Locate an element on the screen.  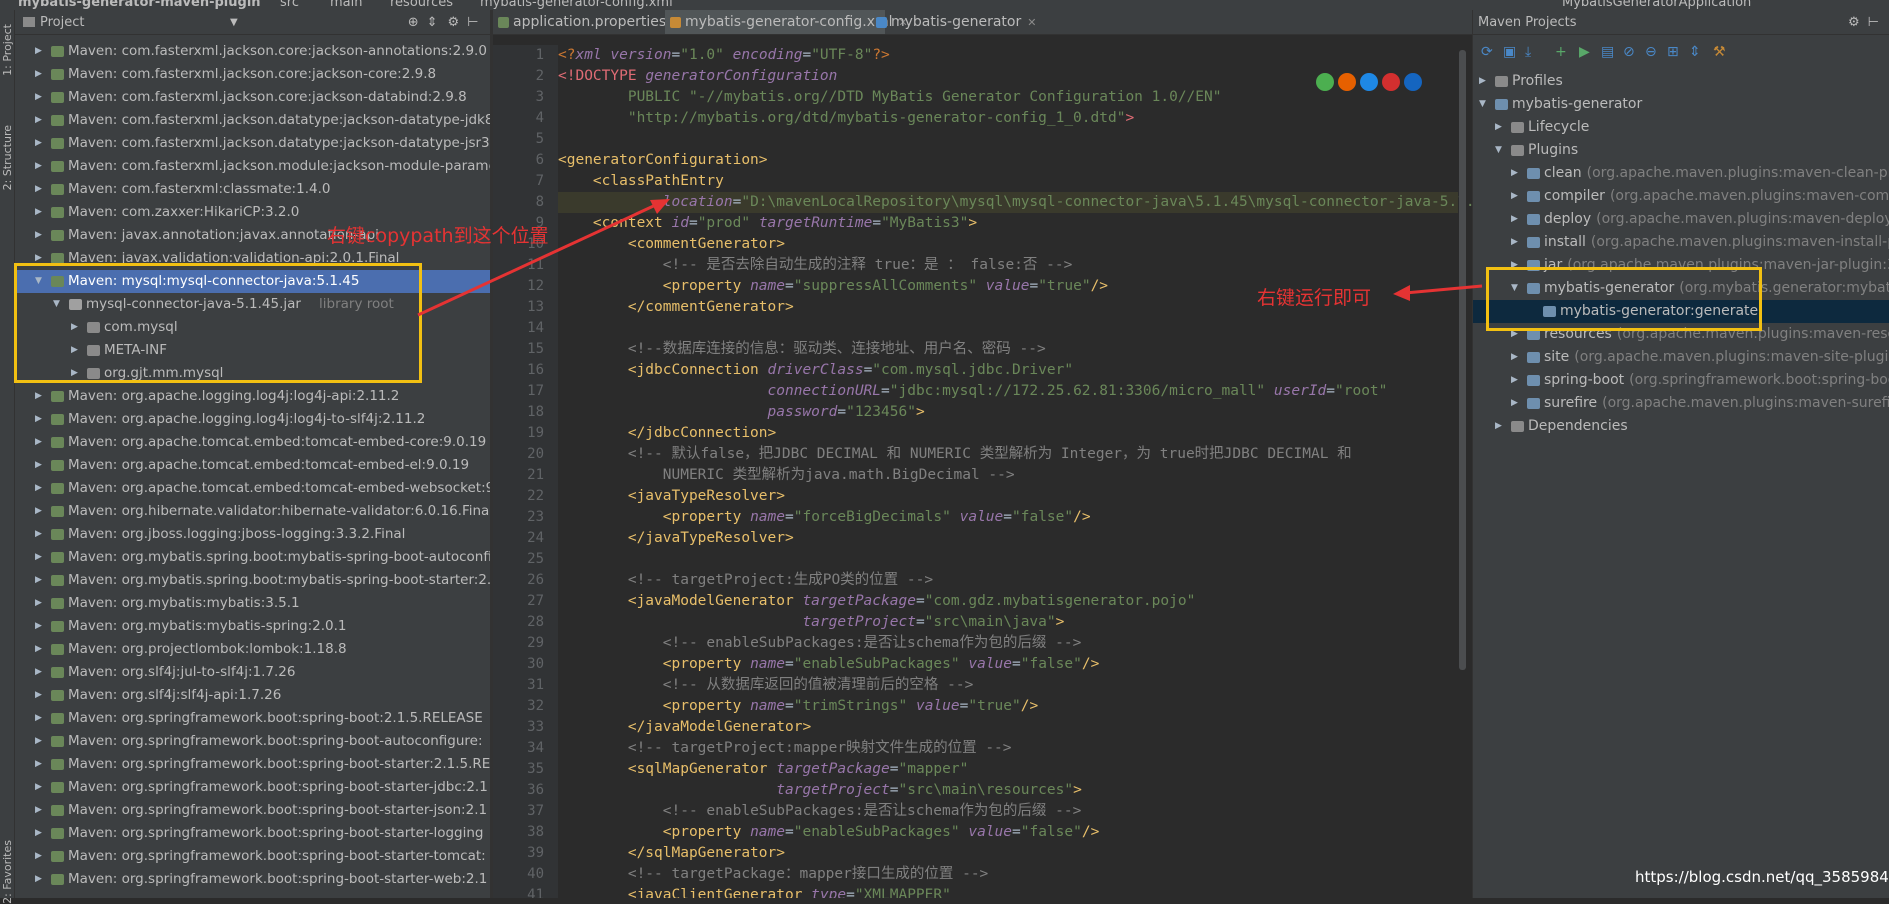
annotation-arrows is located at coordinates (950, 258).